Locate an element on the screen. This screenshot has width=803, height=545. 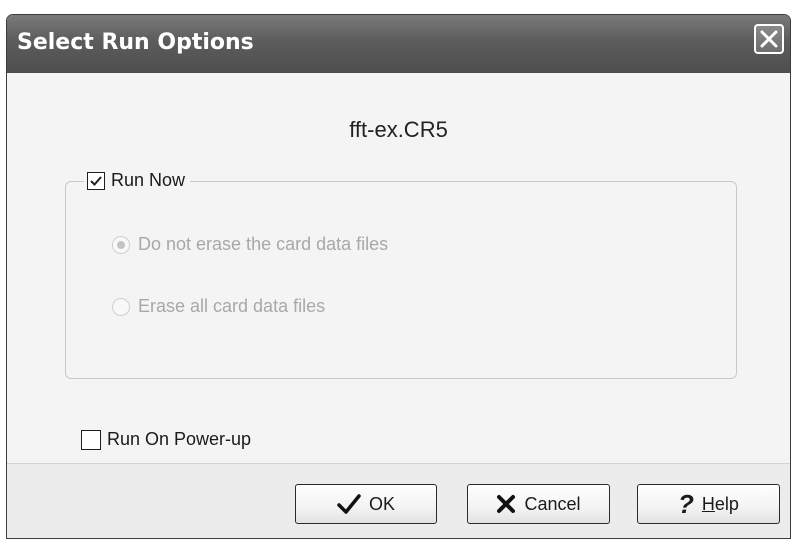
run-on-powerup-option: Run On Power-up is located at coordinates (166, 439).